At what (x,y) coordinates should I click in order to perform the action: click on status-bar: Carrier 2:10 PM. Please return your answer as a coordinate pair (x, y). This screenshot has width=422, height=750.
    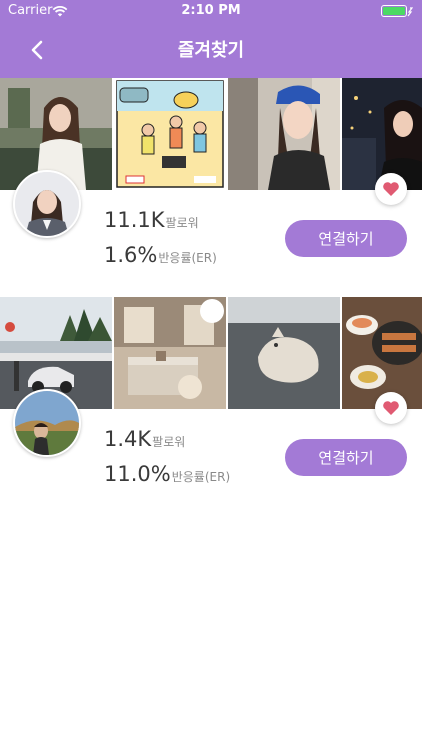
    Looking at the image, I should click on (211, 11).